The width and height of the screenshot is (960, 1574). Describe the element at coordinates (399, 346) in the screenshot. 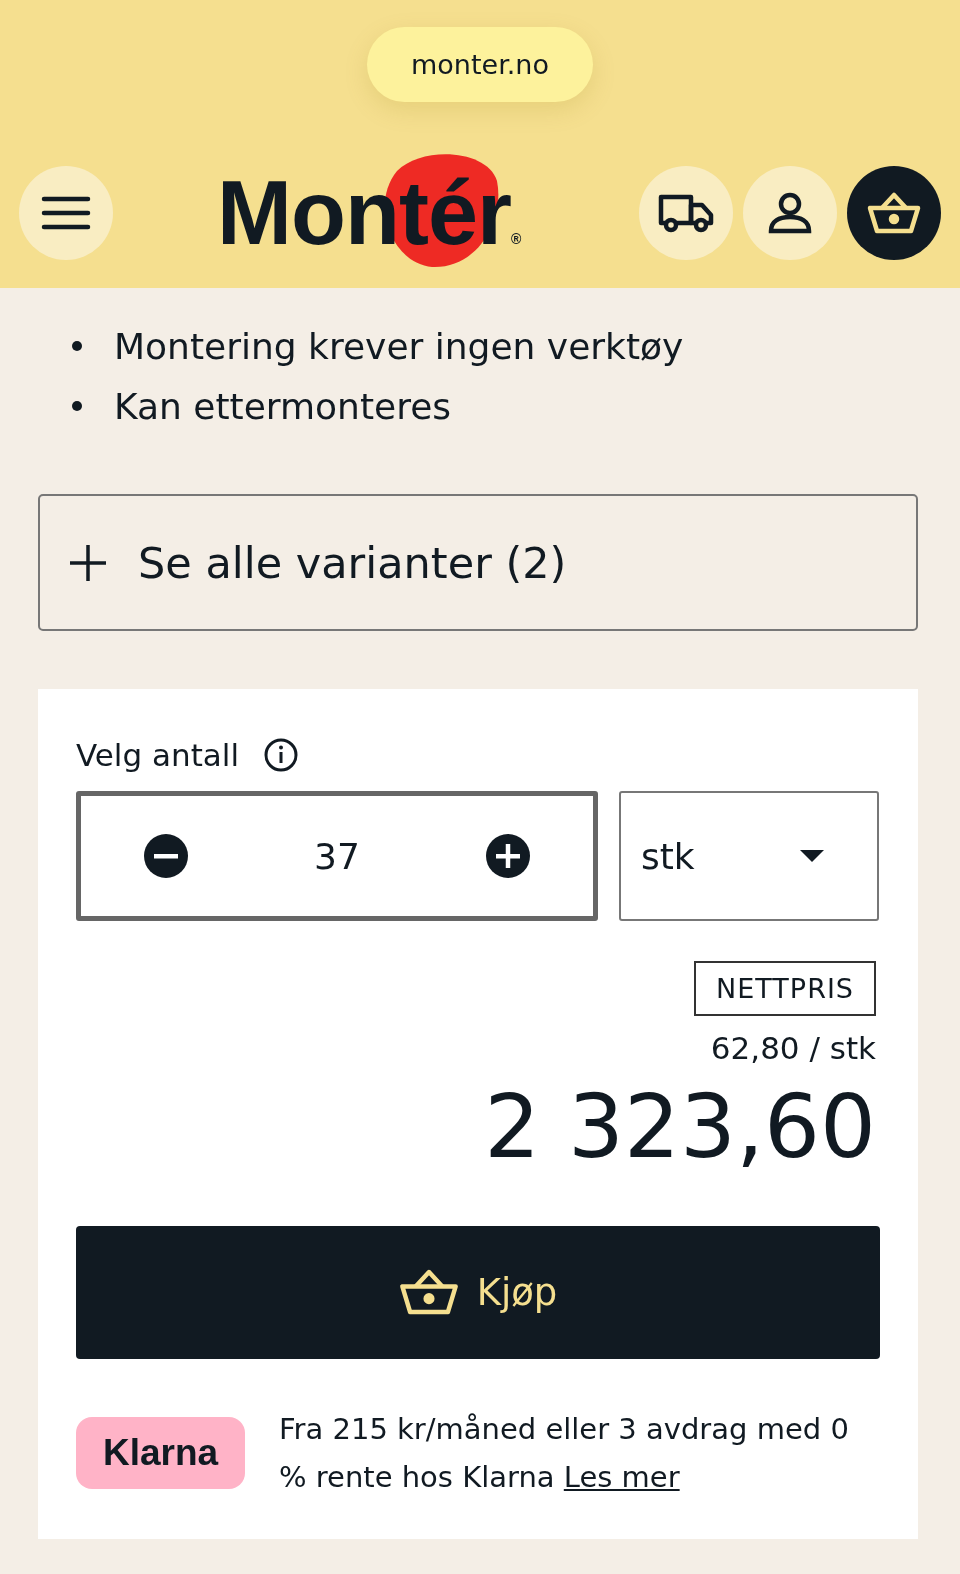

I see `feature-text: Montering krever ingen verktøy` at that location.